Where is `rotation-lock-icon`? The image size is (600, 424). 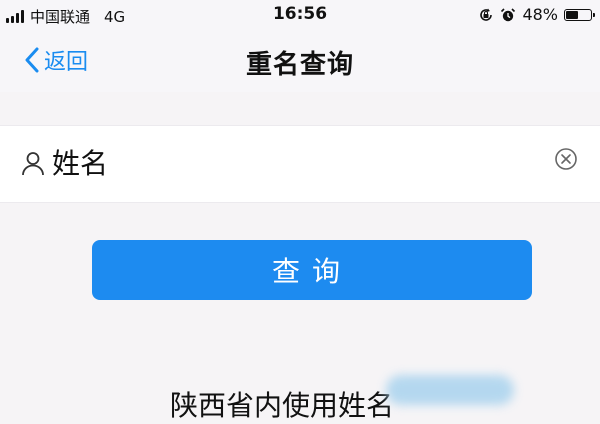 rotation-lock-icon is located at coordinates (486, 14).